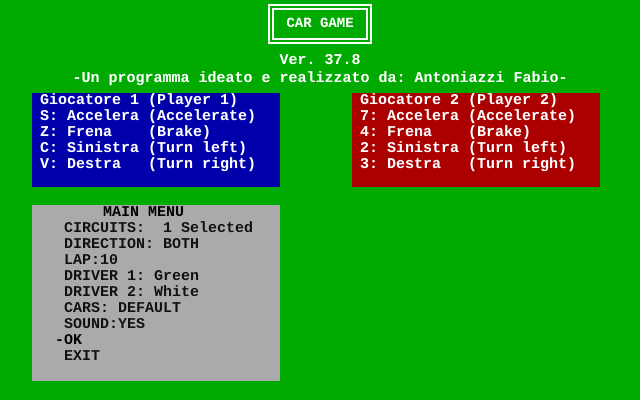 The image size is (640, 400). I want to click on menu-item: LAP:10, so click(86, 261).